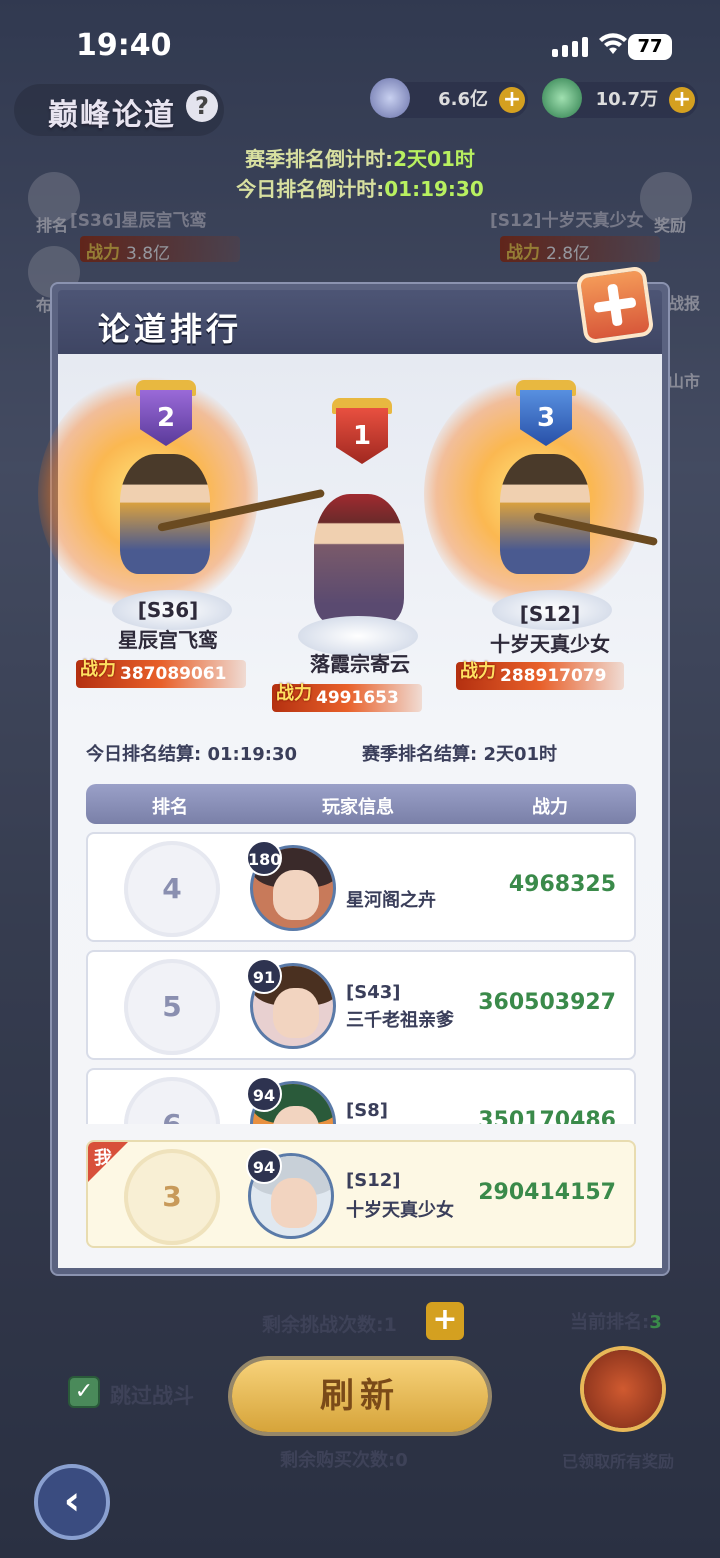 The width and height of the screenshot is (720, 1558). I want to click on treasure-chest-icon, so click(623, 1389).